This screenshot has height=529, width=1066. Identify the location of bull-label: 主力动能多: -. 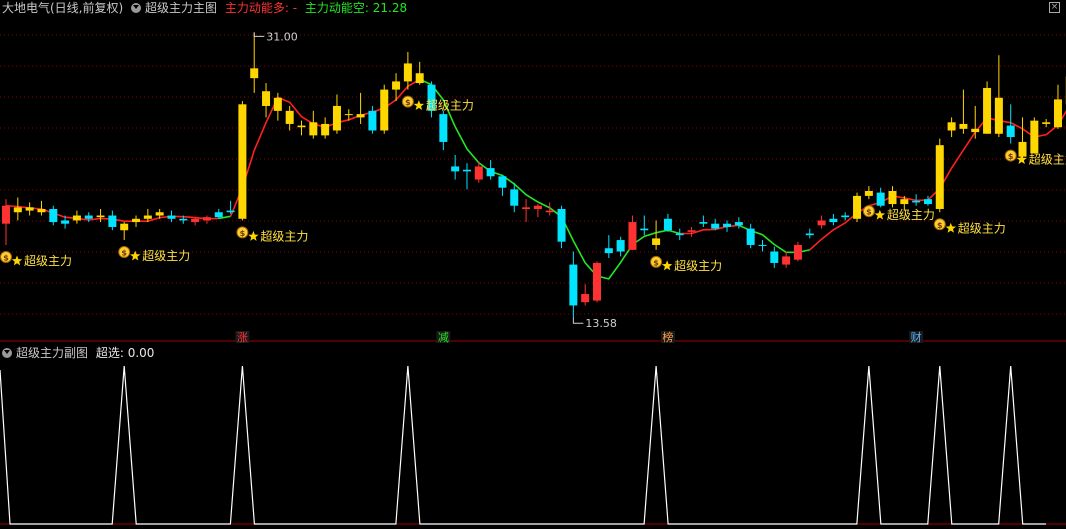
(261, 8).